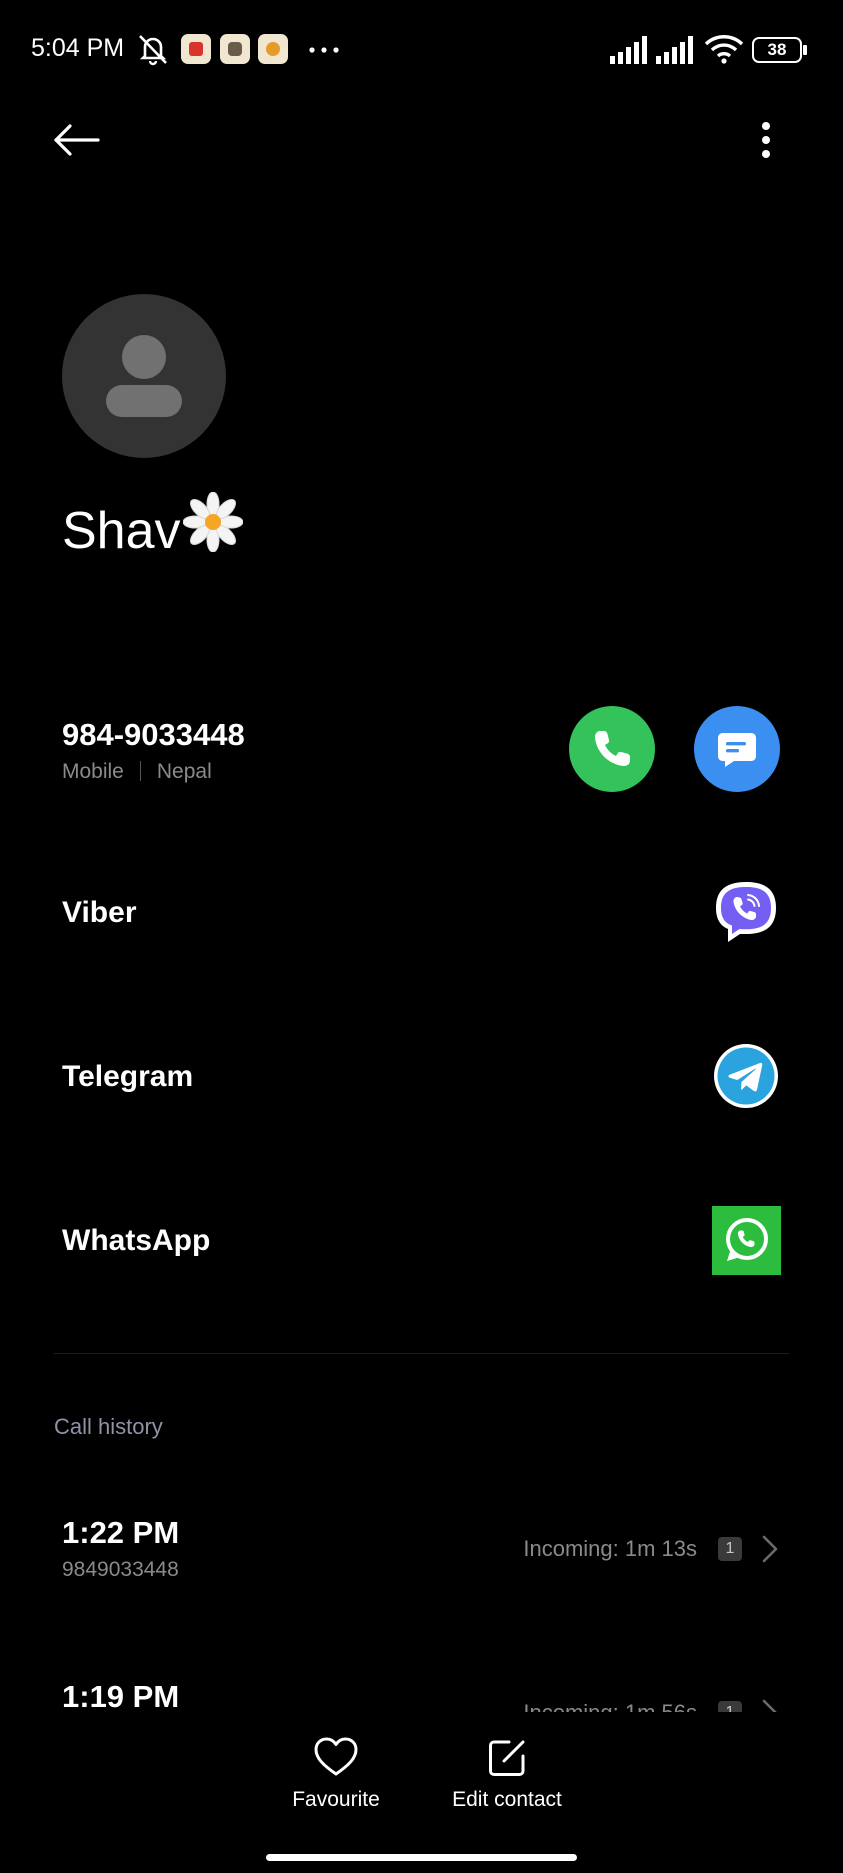 This screenshot has height=1873, width=843. What do you see at coordinates (730, 1549) in the screenshot?
I see `history-count-badge: 1` at bounding box center [730, 1549].